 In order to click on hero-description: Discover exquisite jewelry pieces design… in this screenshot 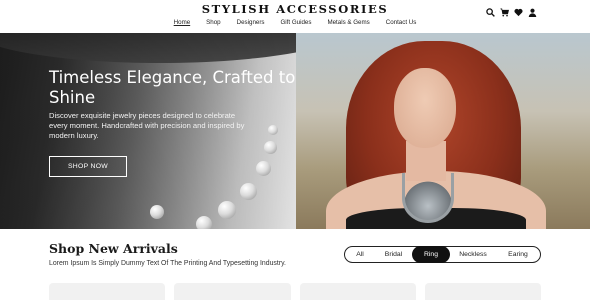, I will do `click(147, 126)`.